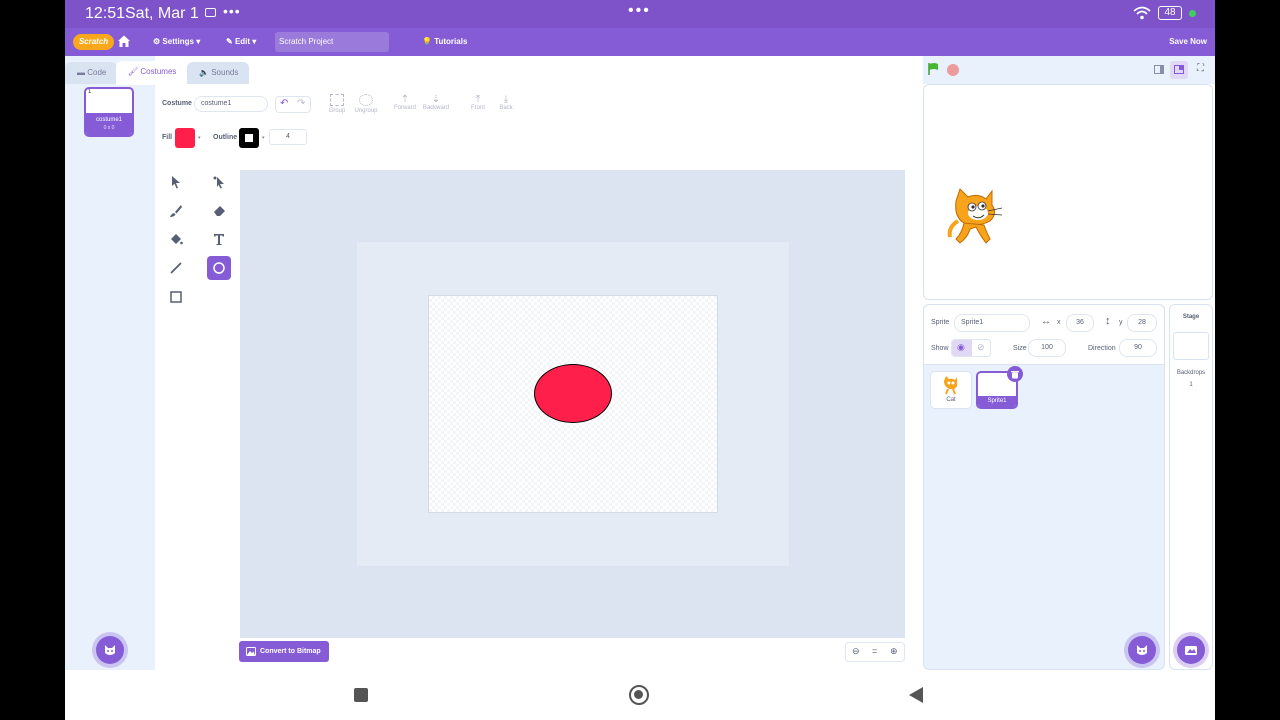 The width and height of the screenshot is (1280, 720). What do you see at coordinates (1191, 346) in the screenshot?
I see `stage-thumbnail` at bounding box center [1191, 346].